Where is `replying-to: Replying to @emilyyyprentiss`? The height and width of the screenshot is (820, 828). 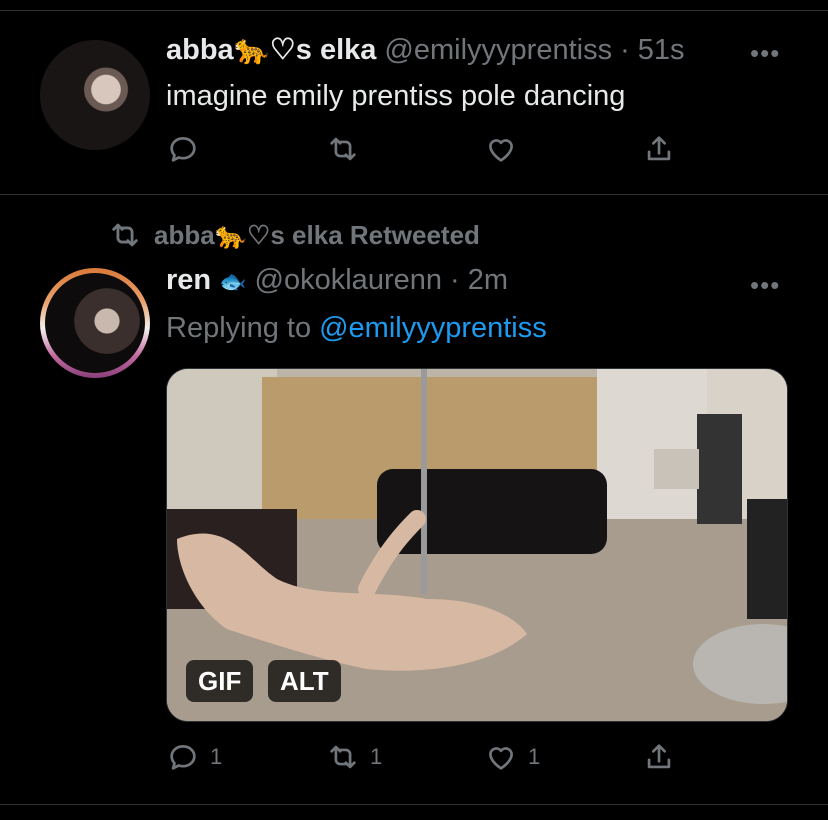 replying-to: Replying to @emilyyyprentiss is located at coordinates (356, 328).